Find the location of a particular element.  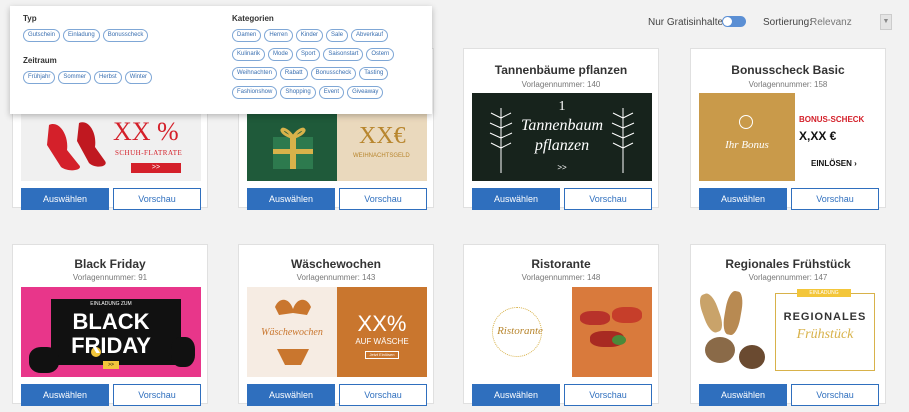

filter-chip: Tasting is located at coordinates (374, 73).